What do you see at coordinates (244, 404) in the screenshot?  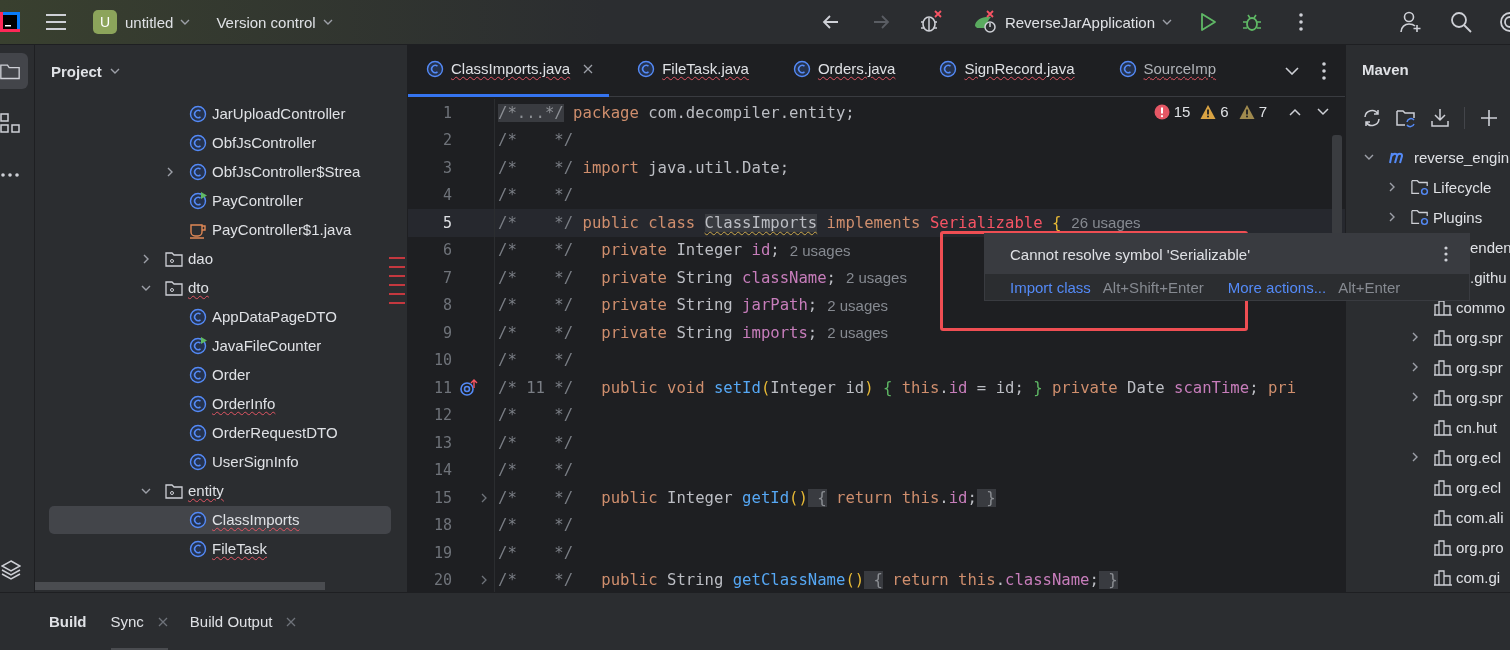 I see `tree-item-label: OrderInfo` at bounding box center [244, 404].